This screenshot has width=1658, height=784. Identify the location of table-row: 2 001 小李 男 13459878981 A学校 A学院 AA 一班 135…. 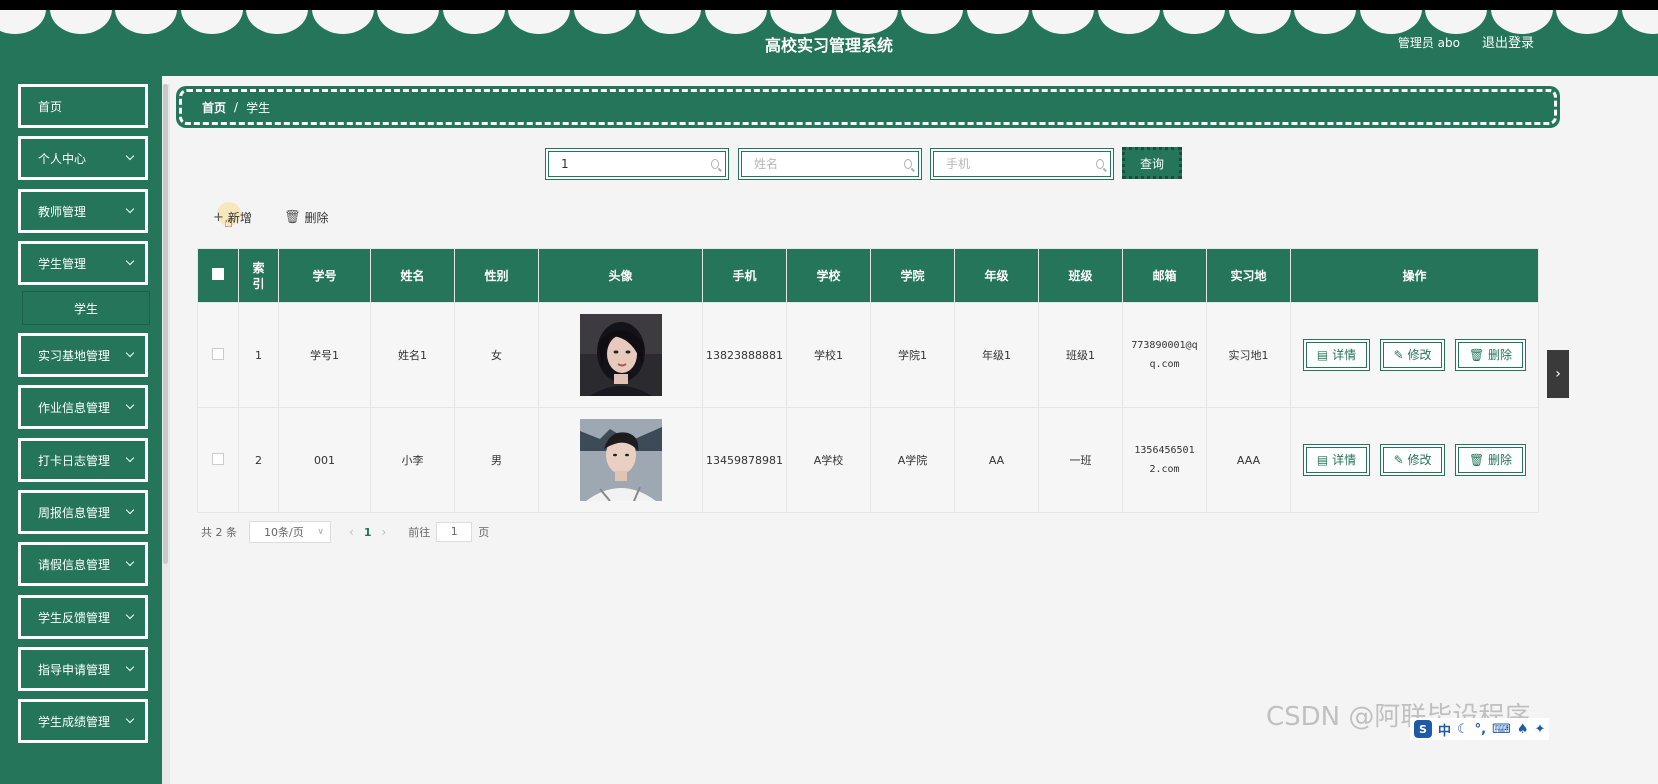
(868, 460).